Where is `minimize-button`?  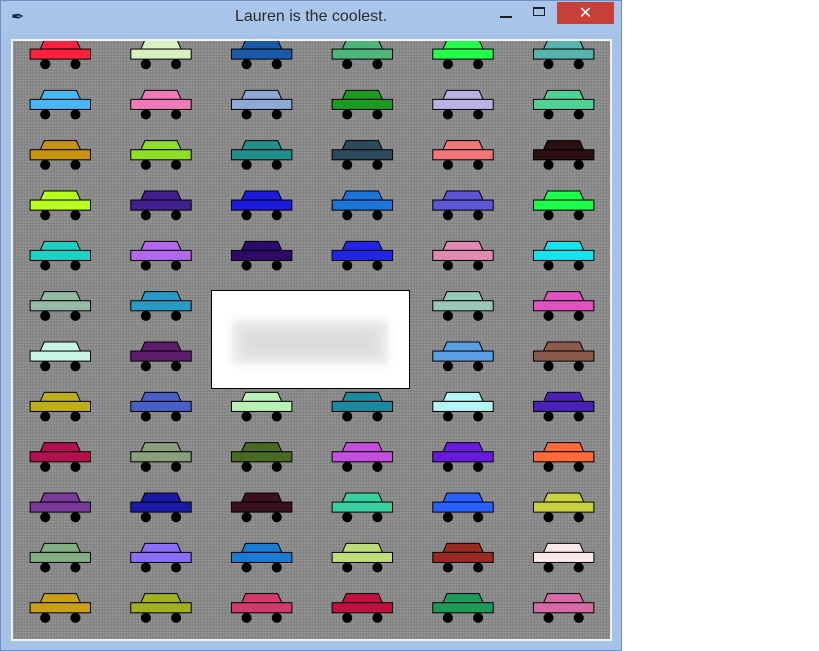
minimize-button is located at coordinates (506, 13).